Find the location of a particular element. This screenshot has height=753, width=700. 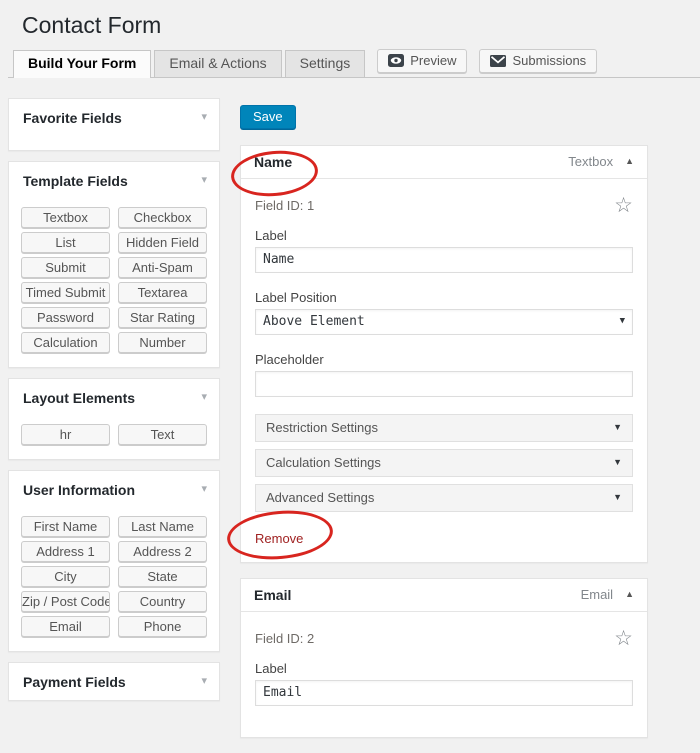

panel-header-payment-fields: Payment Fields ▾ is located at coordinates (114, 681).